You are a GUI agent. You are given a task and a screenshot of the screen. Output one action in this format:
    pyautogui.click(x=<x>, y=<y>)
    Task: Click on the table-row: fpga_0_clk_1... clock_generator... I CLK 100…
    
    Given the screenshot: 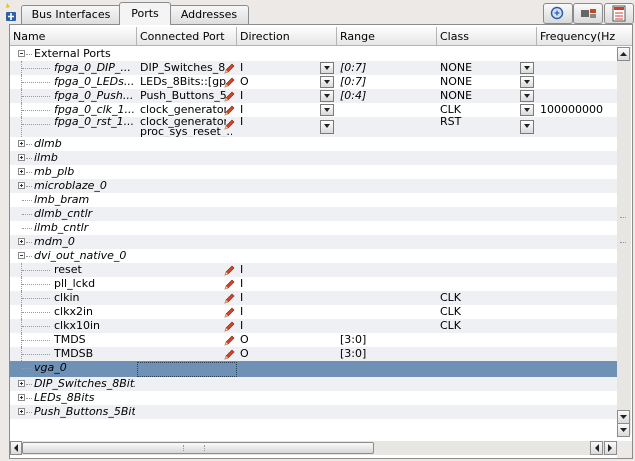 What is the action you would take?
    pyautogui.click(x=313, y=110)
    